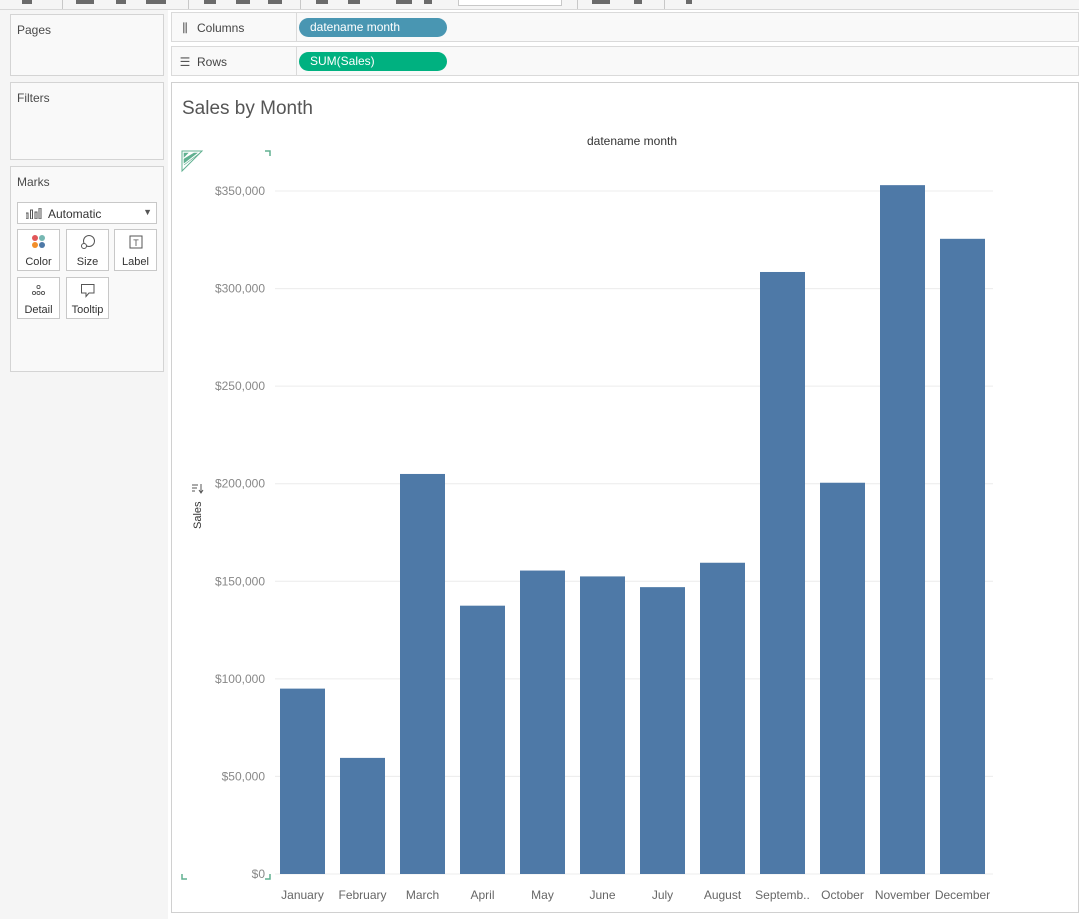 The height and width of the screenshot is (919, 1079). What do you see at coordinates (482, 895) in the screenshot?
I see `x-tick-label: April` at bounding box center [482, 895].